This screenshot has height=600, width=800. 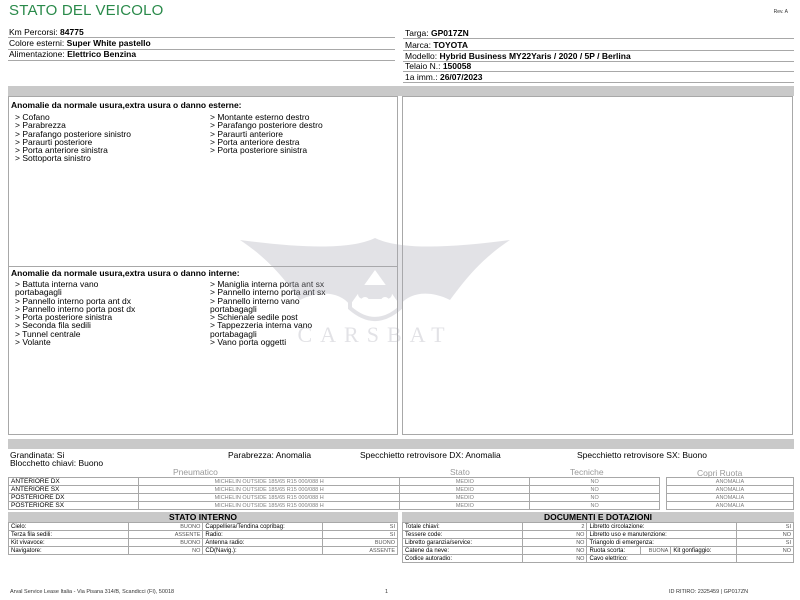 I want to click on brand-value: TOYOTA, so click(x=450, y=45).